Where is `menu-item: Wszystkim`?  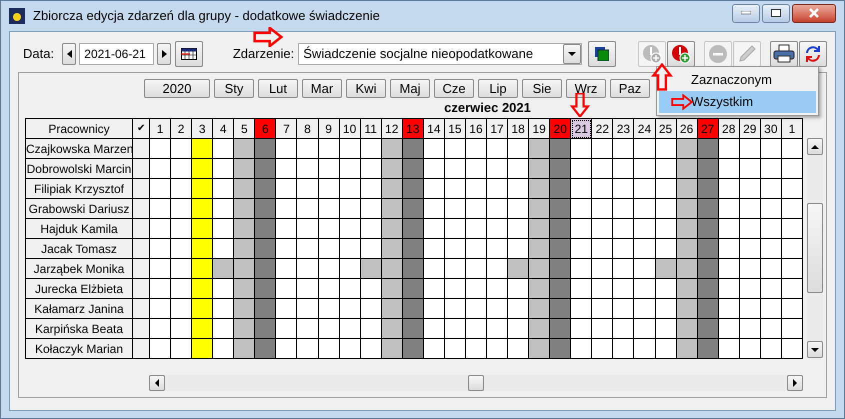
menu-item: Wszystkim is located at coordinates (737, 102).